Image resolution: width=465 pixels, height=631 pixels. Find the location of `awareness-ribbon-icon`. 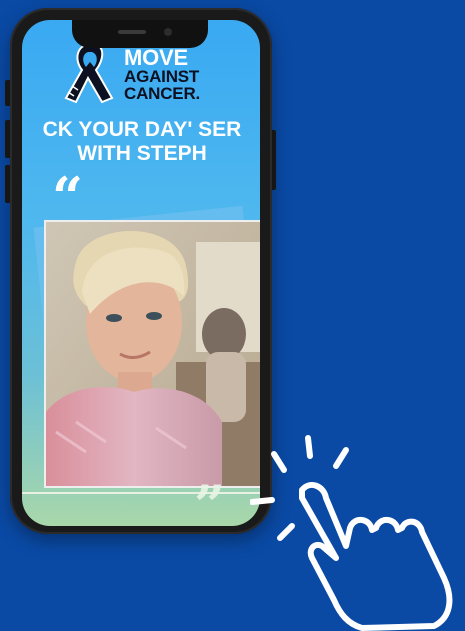

awareness-ribbon-icon is located at coordinates (89, 73).